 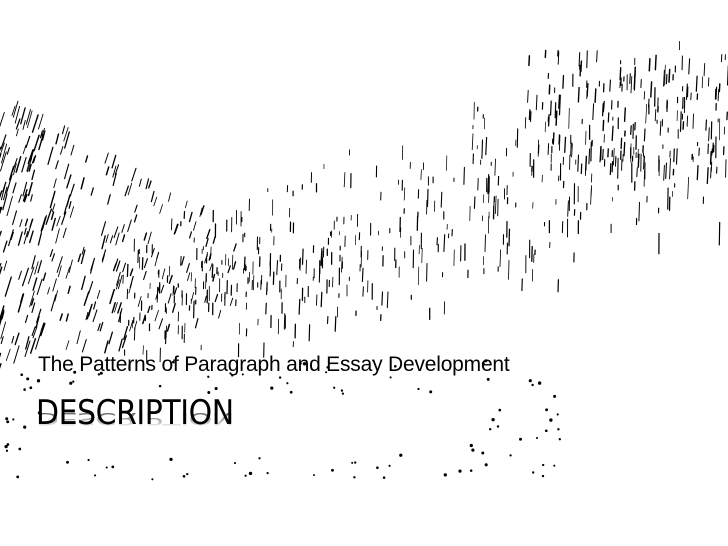 I want to click on slide-title-reflection: DESCRIPTION, so click(x=135, y=418).